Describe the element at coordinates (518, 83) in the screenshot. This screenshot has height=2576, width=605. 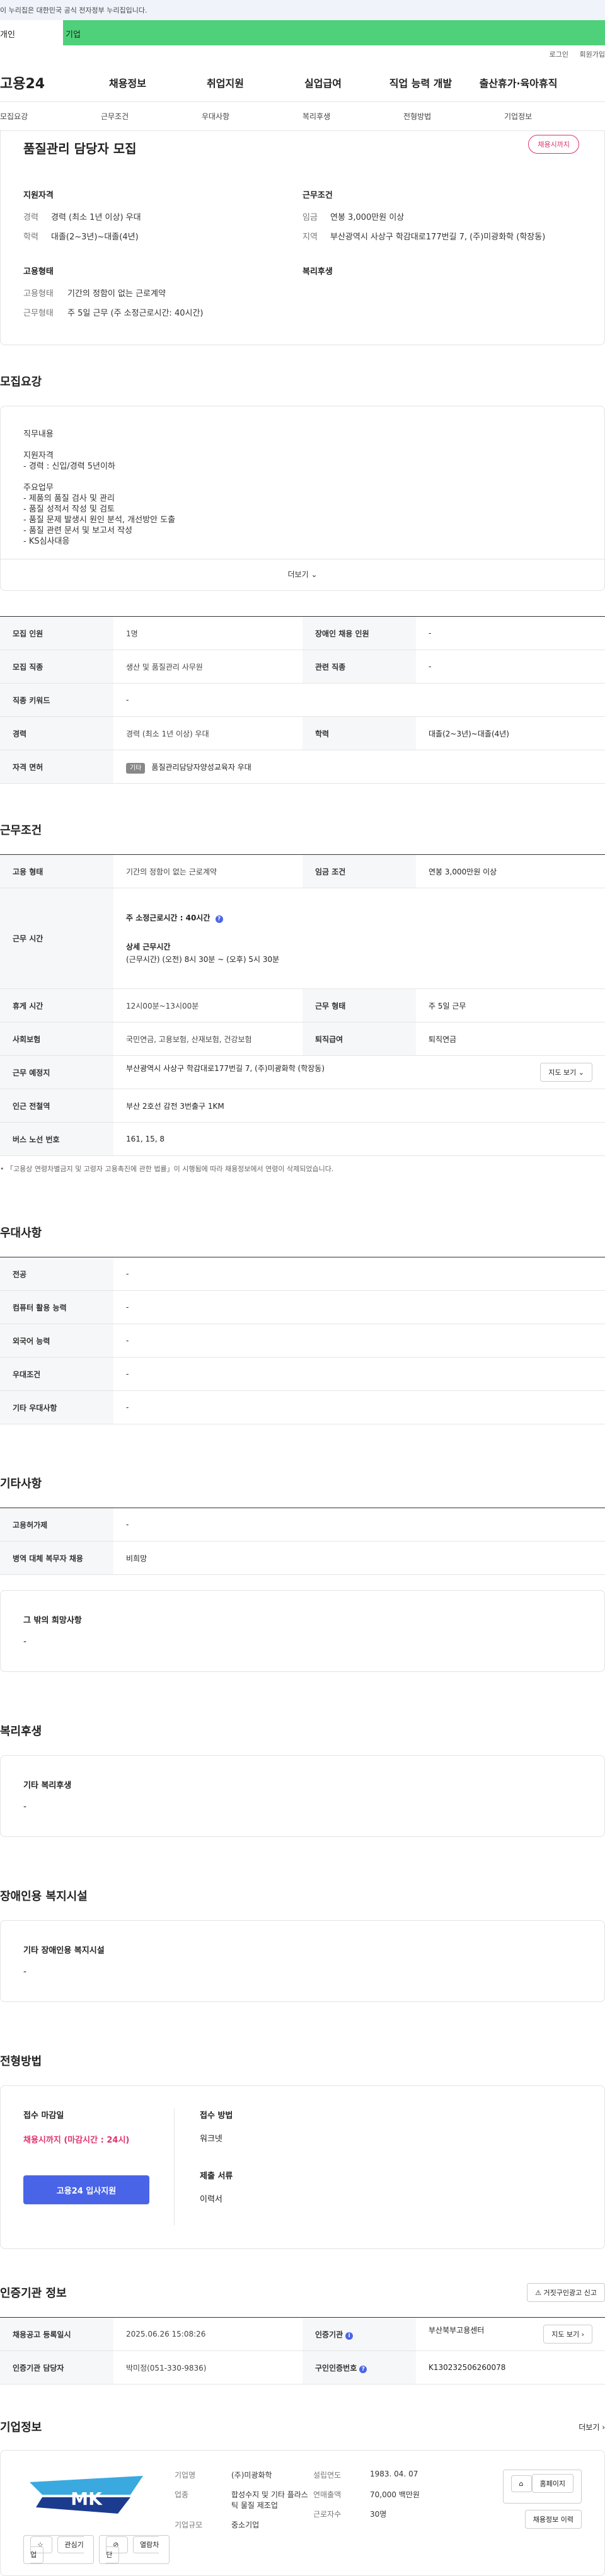
I see `gnb-item-parental-leave: 출산휴가·육아휴직` at that location.